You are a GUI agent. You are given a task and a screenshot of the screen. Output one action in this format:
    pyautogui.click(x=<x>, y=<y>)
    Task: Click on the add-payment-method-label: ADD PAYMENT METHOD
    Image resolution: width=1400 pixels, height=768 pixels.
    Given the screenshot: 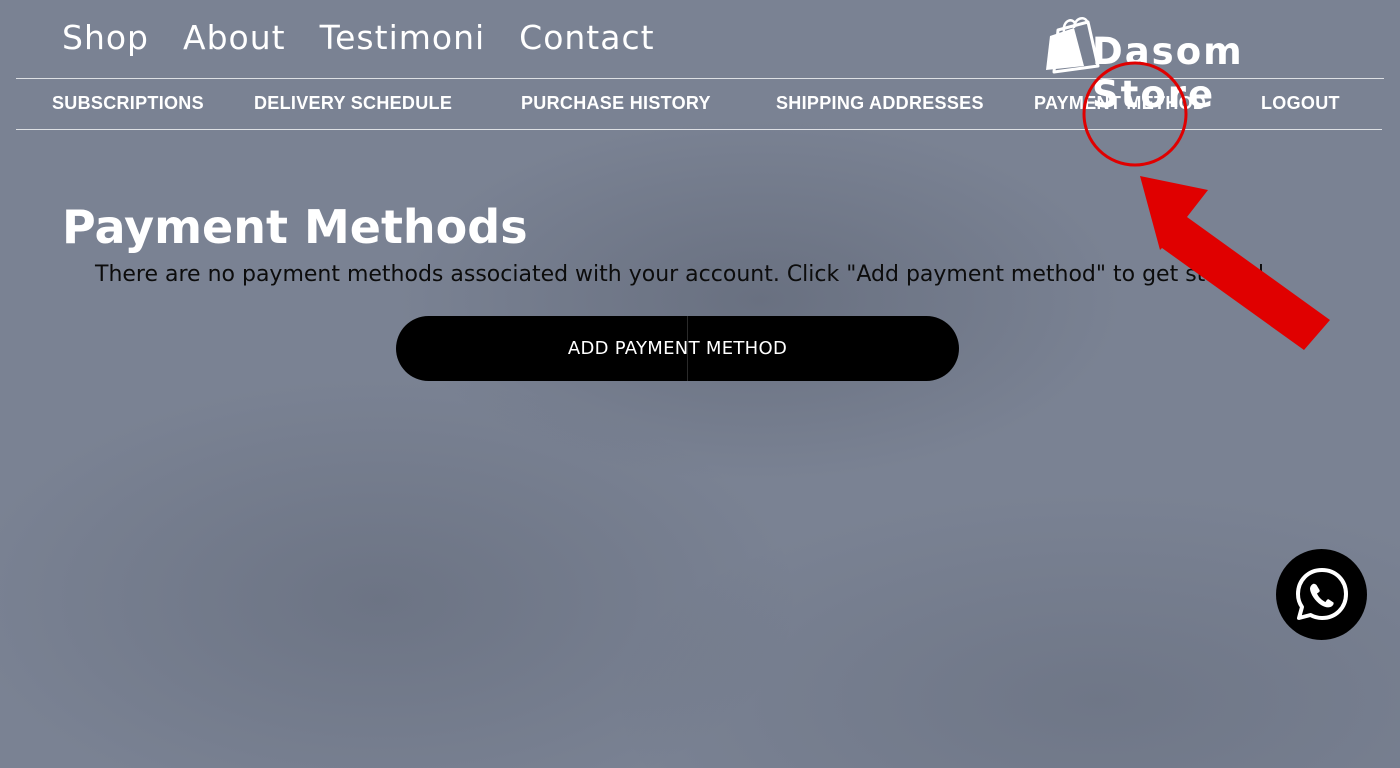 What is the action you would take?
    pyautogui.click(x=677, y=348)
    